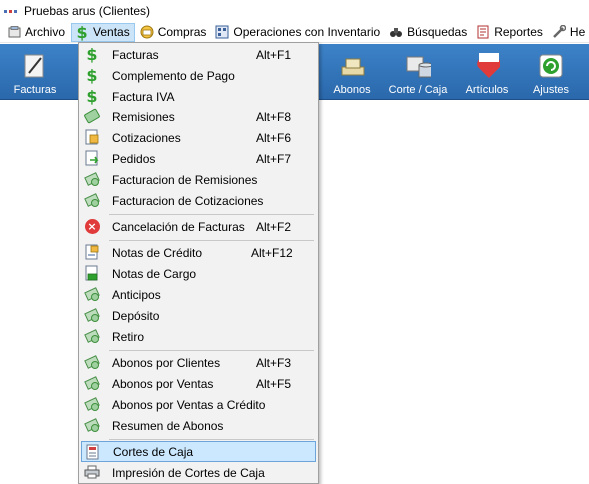  I want to click on menu-item-shortcut: Alt+F12, so click(272, 252).